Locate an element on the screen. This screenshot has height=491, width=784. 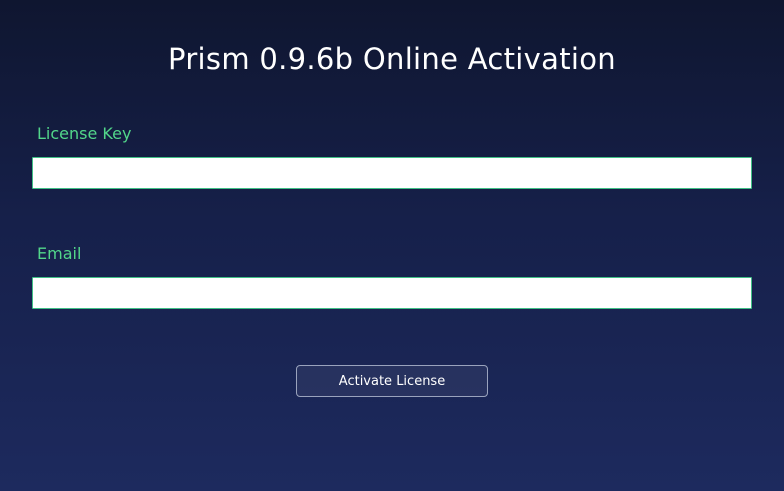
license-key-label: License Key is located at coordinates (84, 133).